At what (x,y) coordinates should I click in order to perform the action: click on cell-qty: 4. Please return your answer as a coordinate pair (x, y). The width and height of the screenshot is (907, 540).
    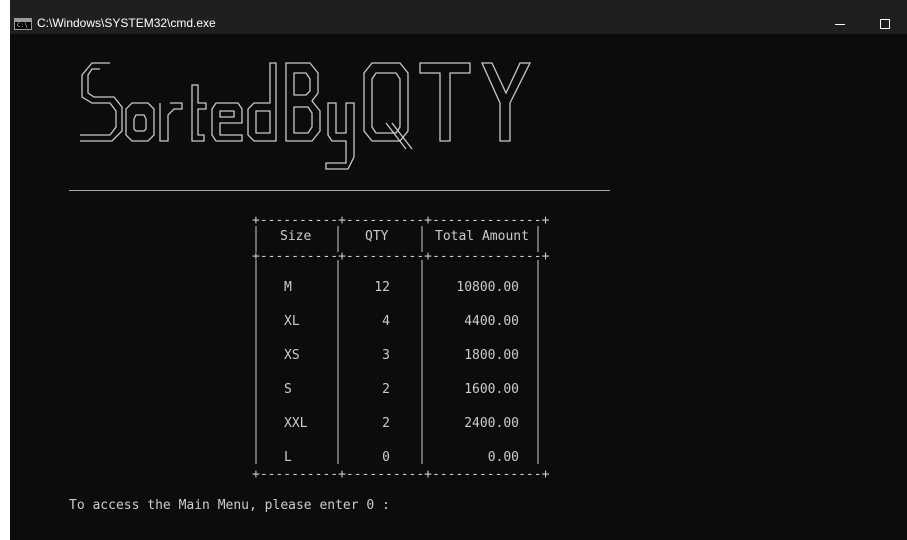
    Looking at the image, I should click on (386, 321).